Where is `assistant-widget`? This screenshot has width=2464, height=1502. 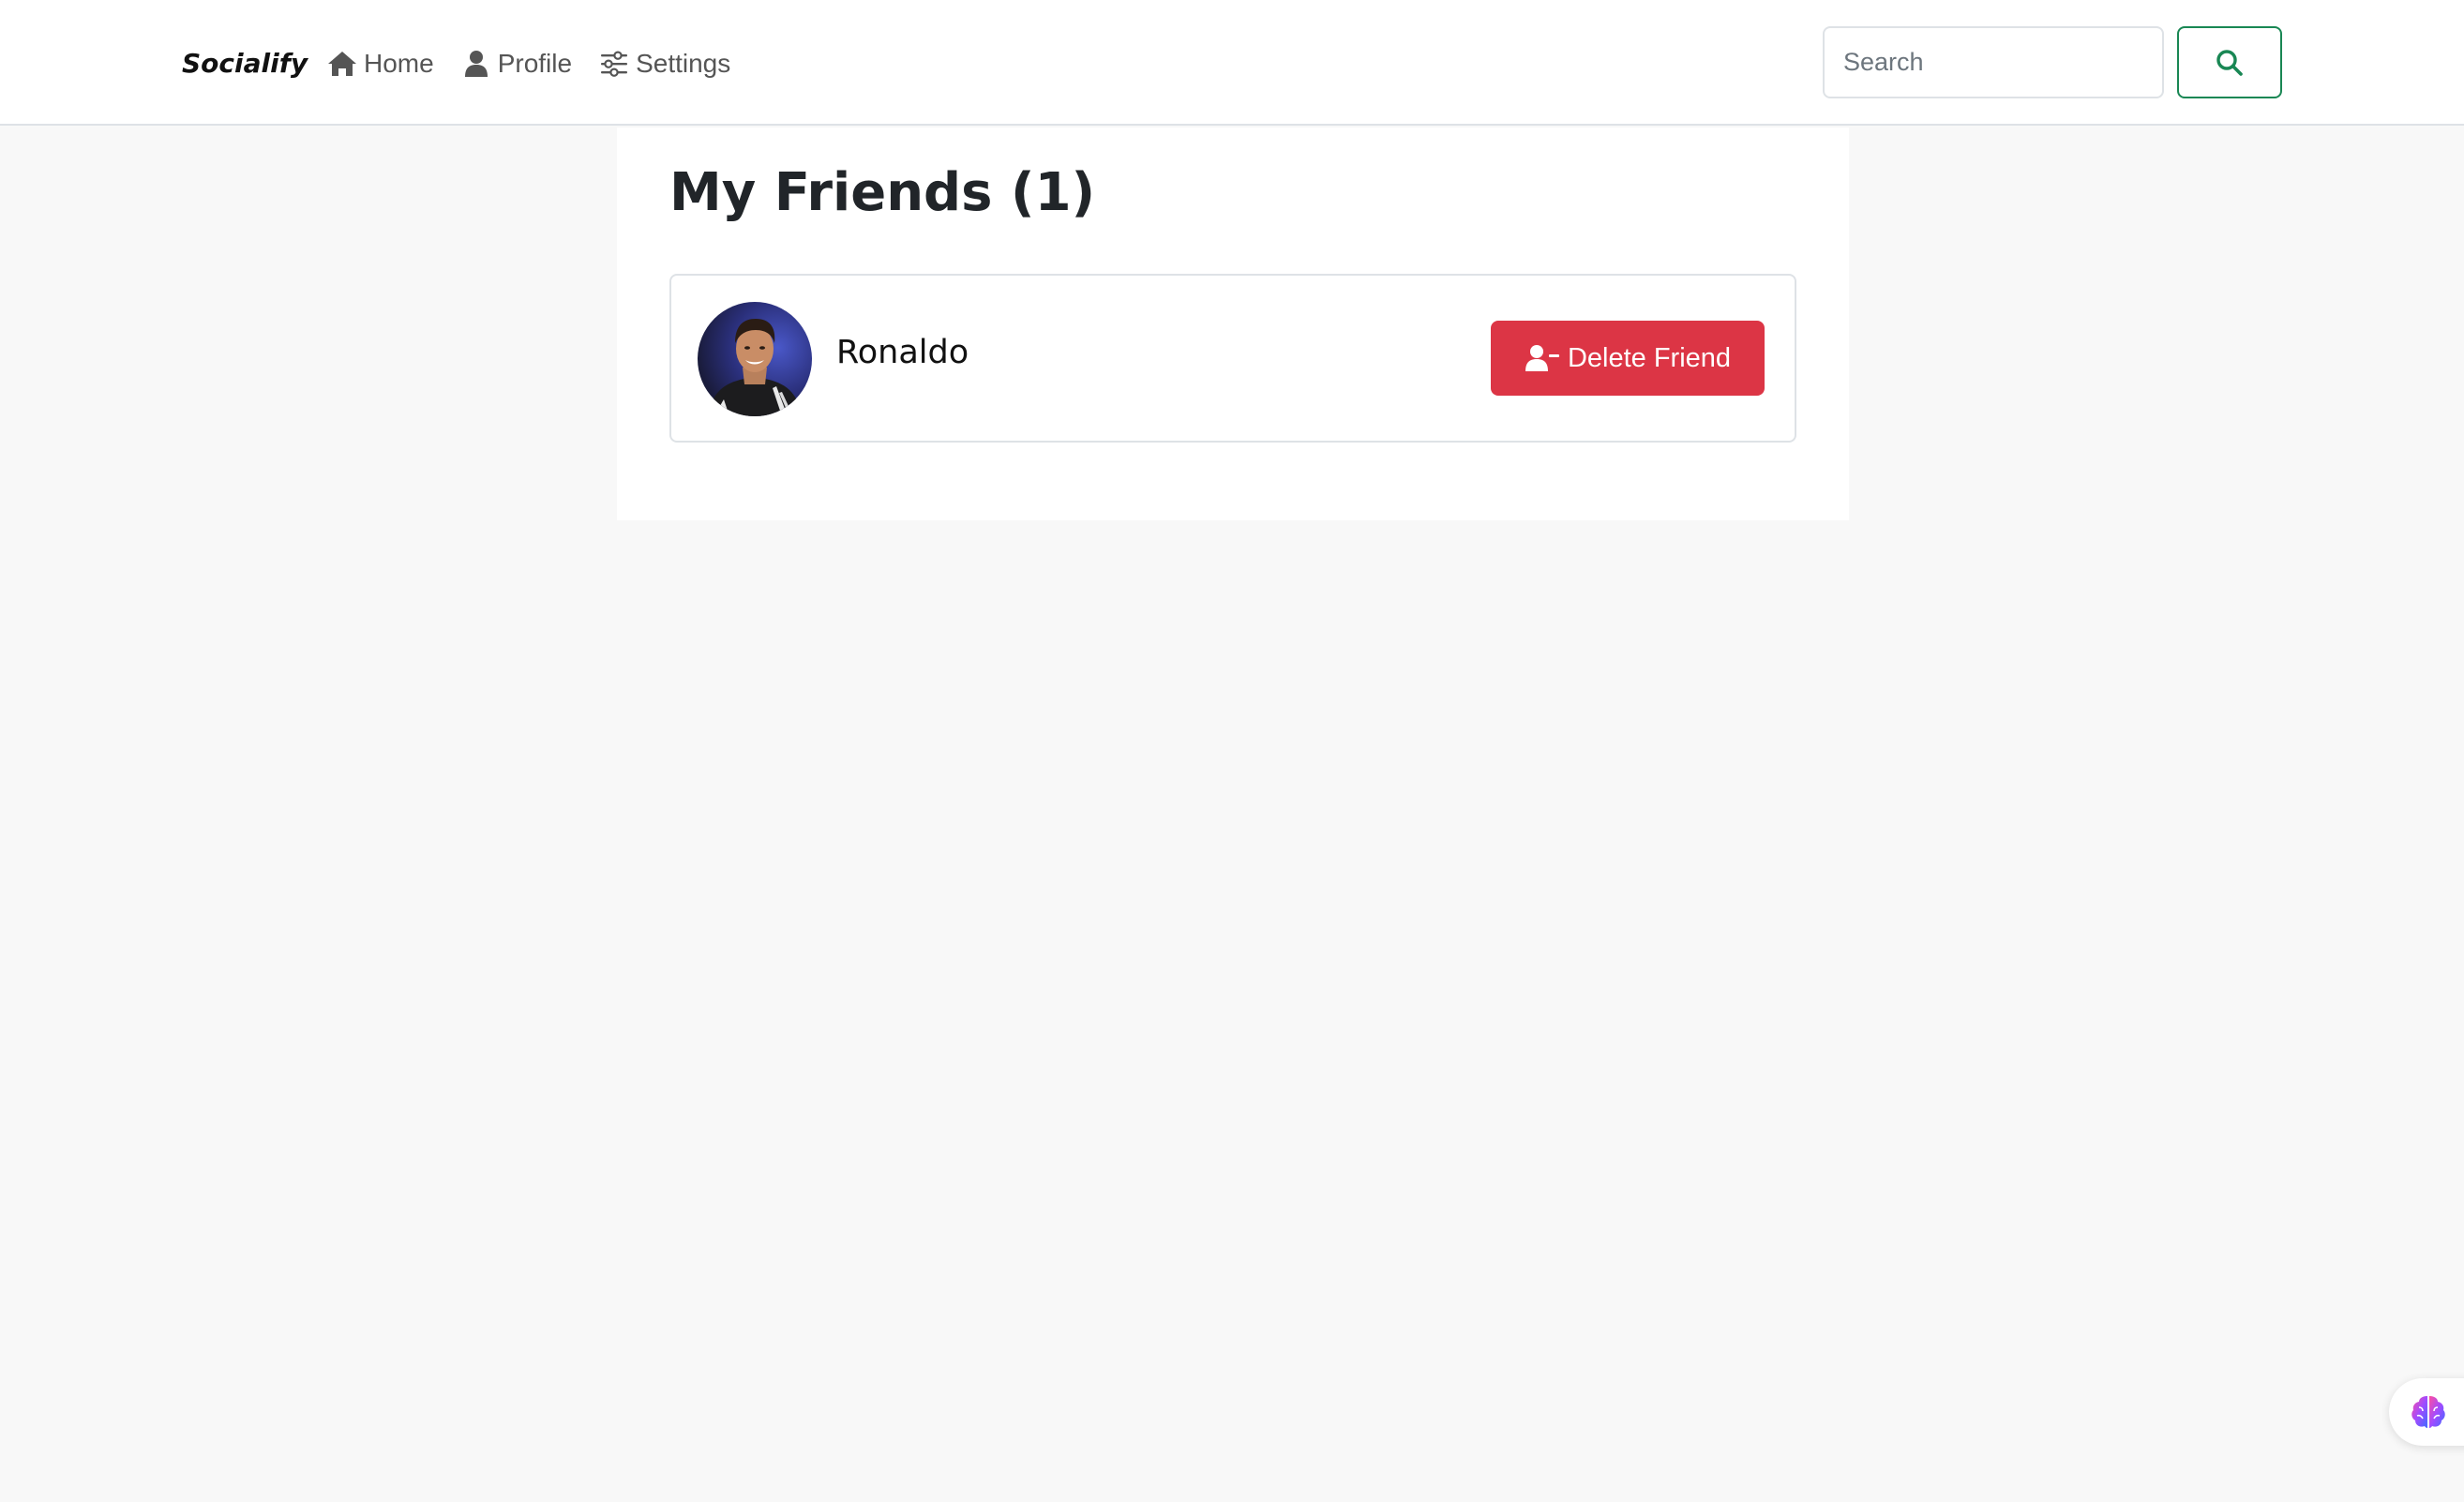
assistant-widget is located at coordinates (2426, 1412).